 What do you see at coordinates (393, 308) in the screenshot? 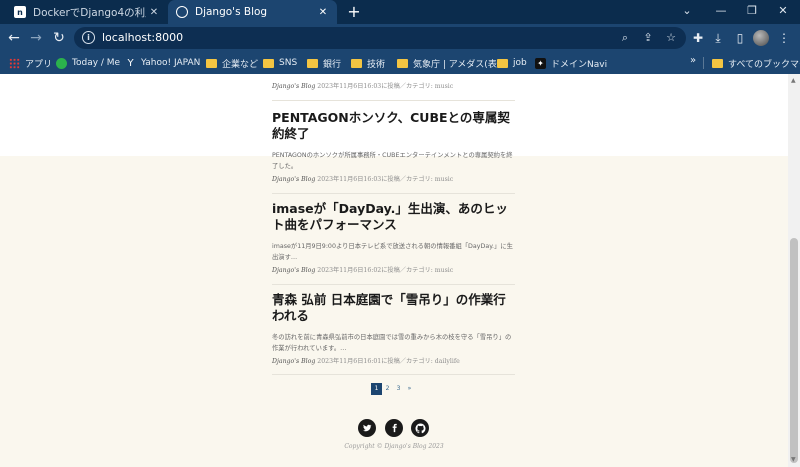
I see `post-title-link: 青森 弘前 日本庭園で「雪吊り」の作業行われる` at bounding box center [393, 308].